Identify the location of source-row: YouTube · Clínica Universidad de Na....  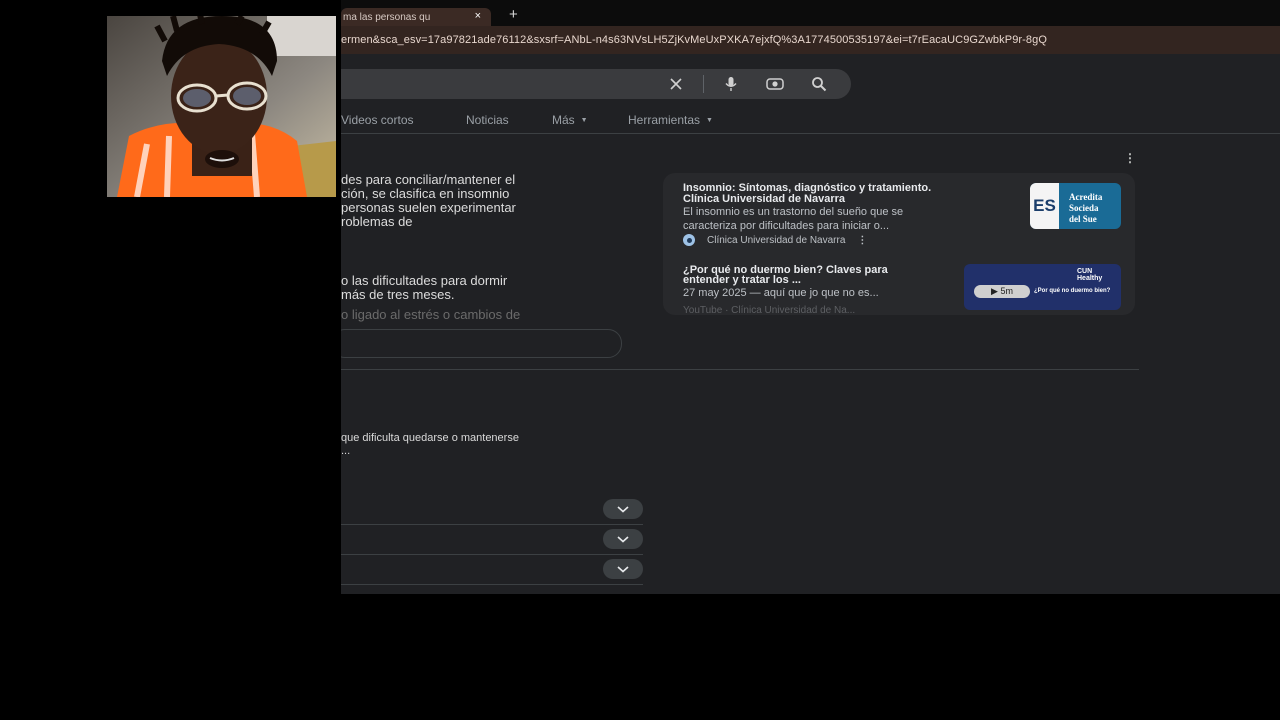
(769, 310).